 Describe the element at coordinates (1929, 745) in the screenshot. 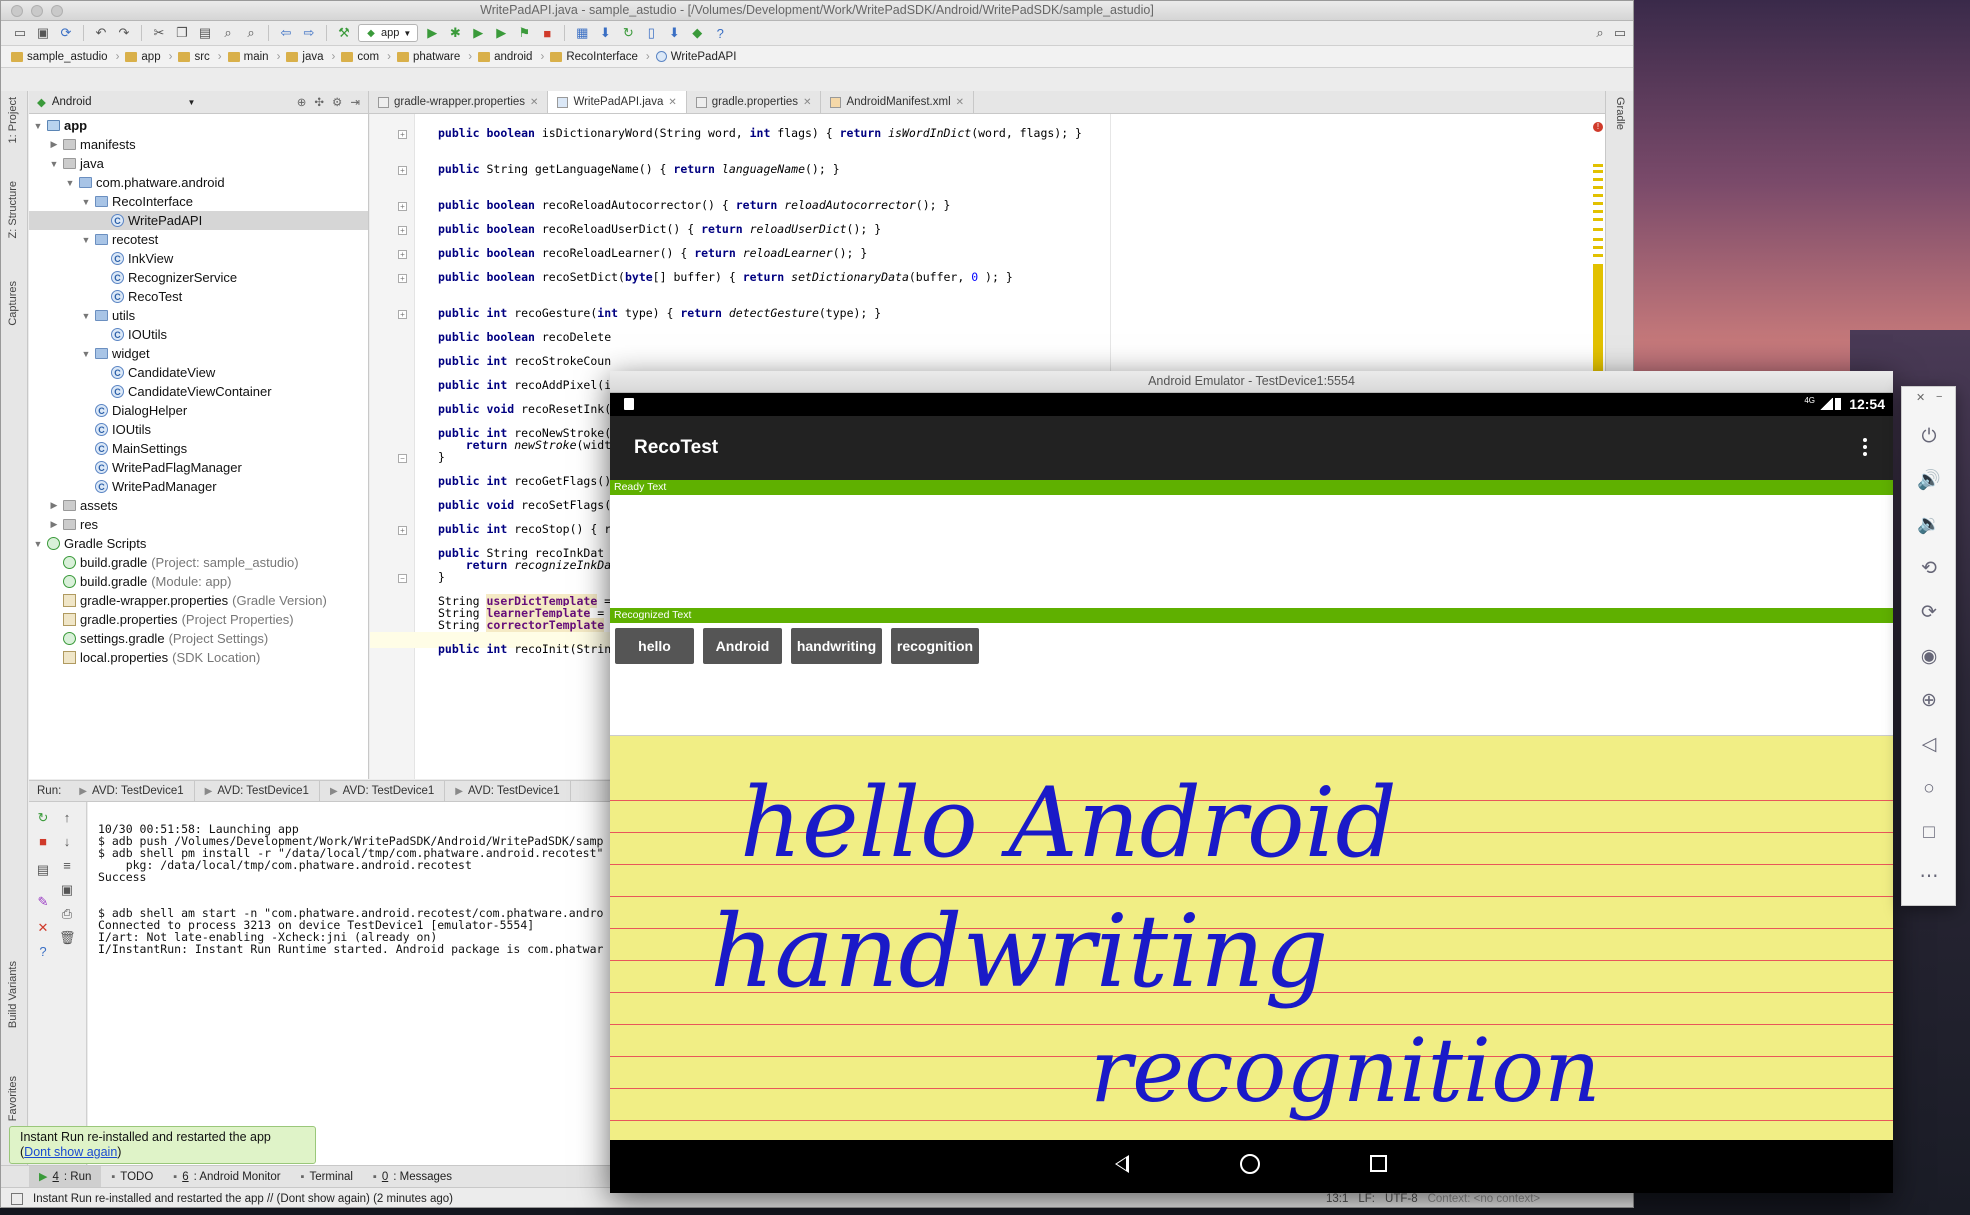

I see `back-icon: ◁` at that location.